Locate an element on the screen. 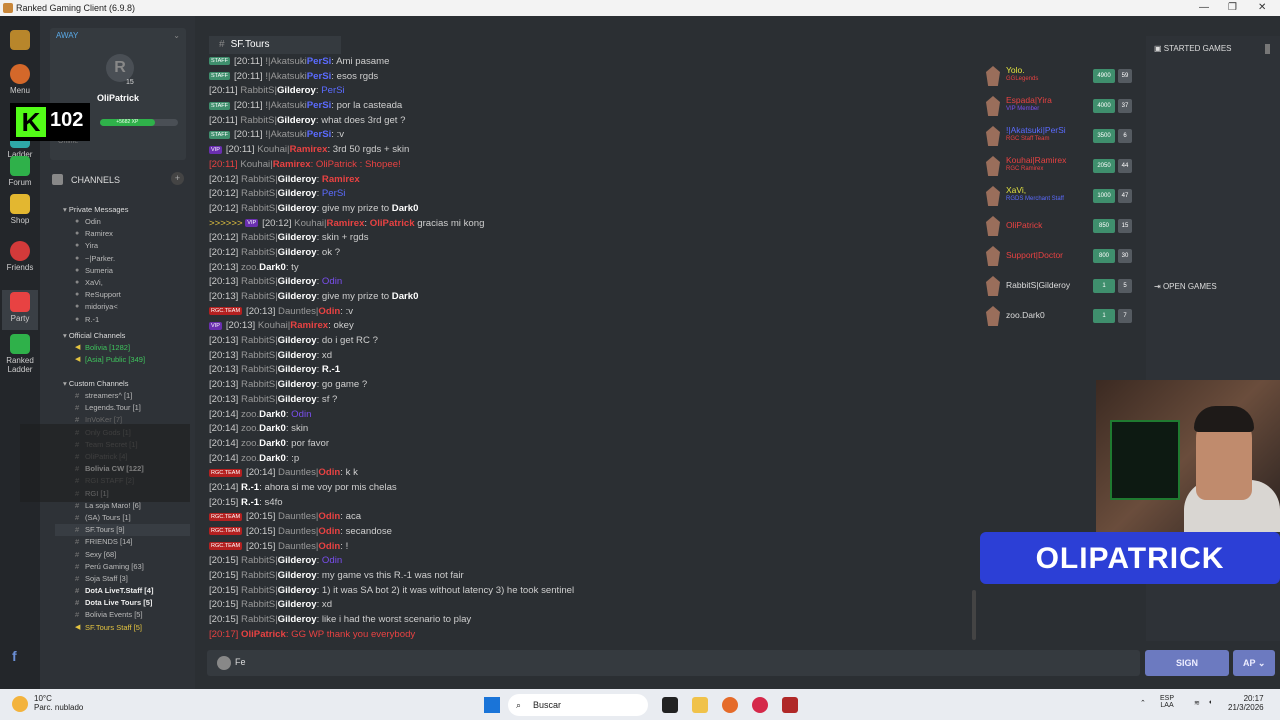 The width and height of the screenshot is (1280, 720). mention: Dark0 is located at coordinates (405, 208).